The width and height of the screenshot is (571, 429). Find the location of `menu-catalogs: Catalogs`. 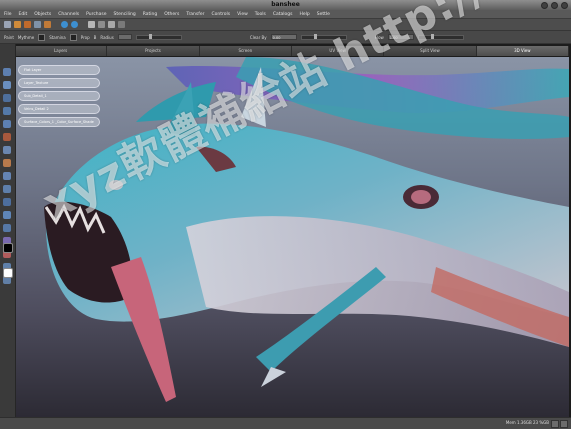

menu-catalogs: Catalogs is located at coordinates (283, 14).